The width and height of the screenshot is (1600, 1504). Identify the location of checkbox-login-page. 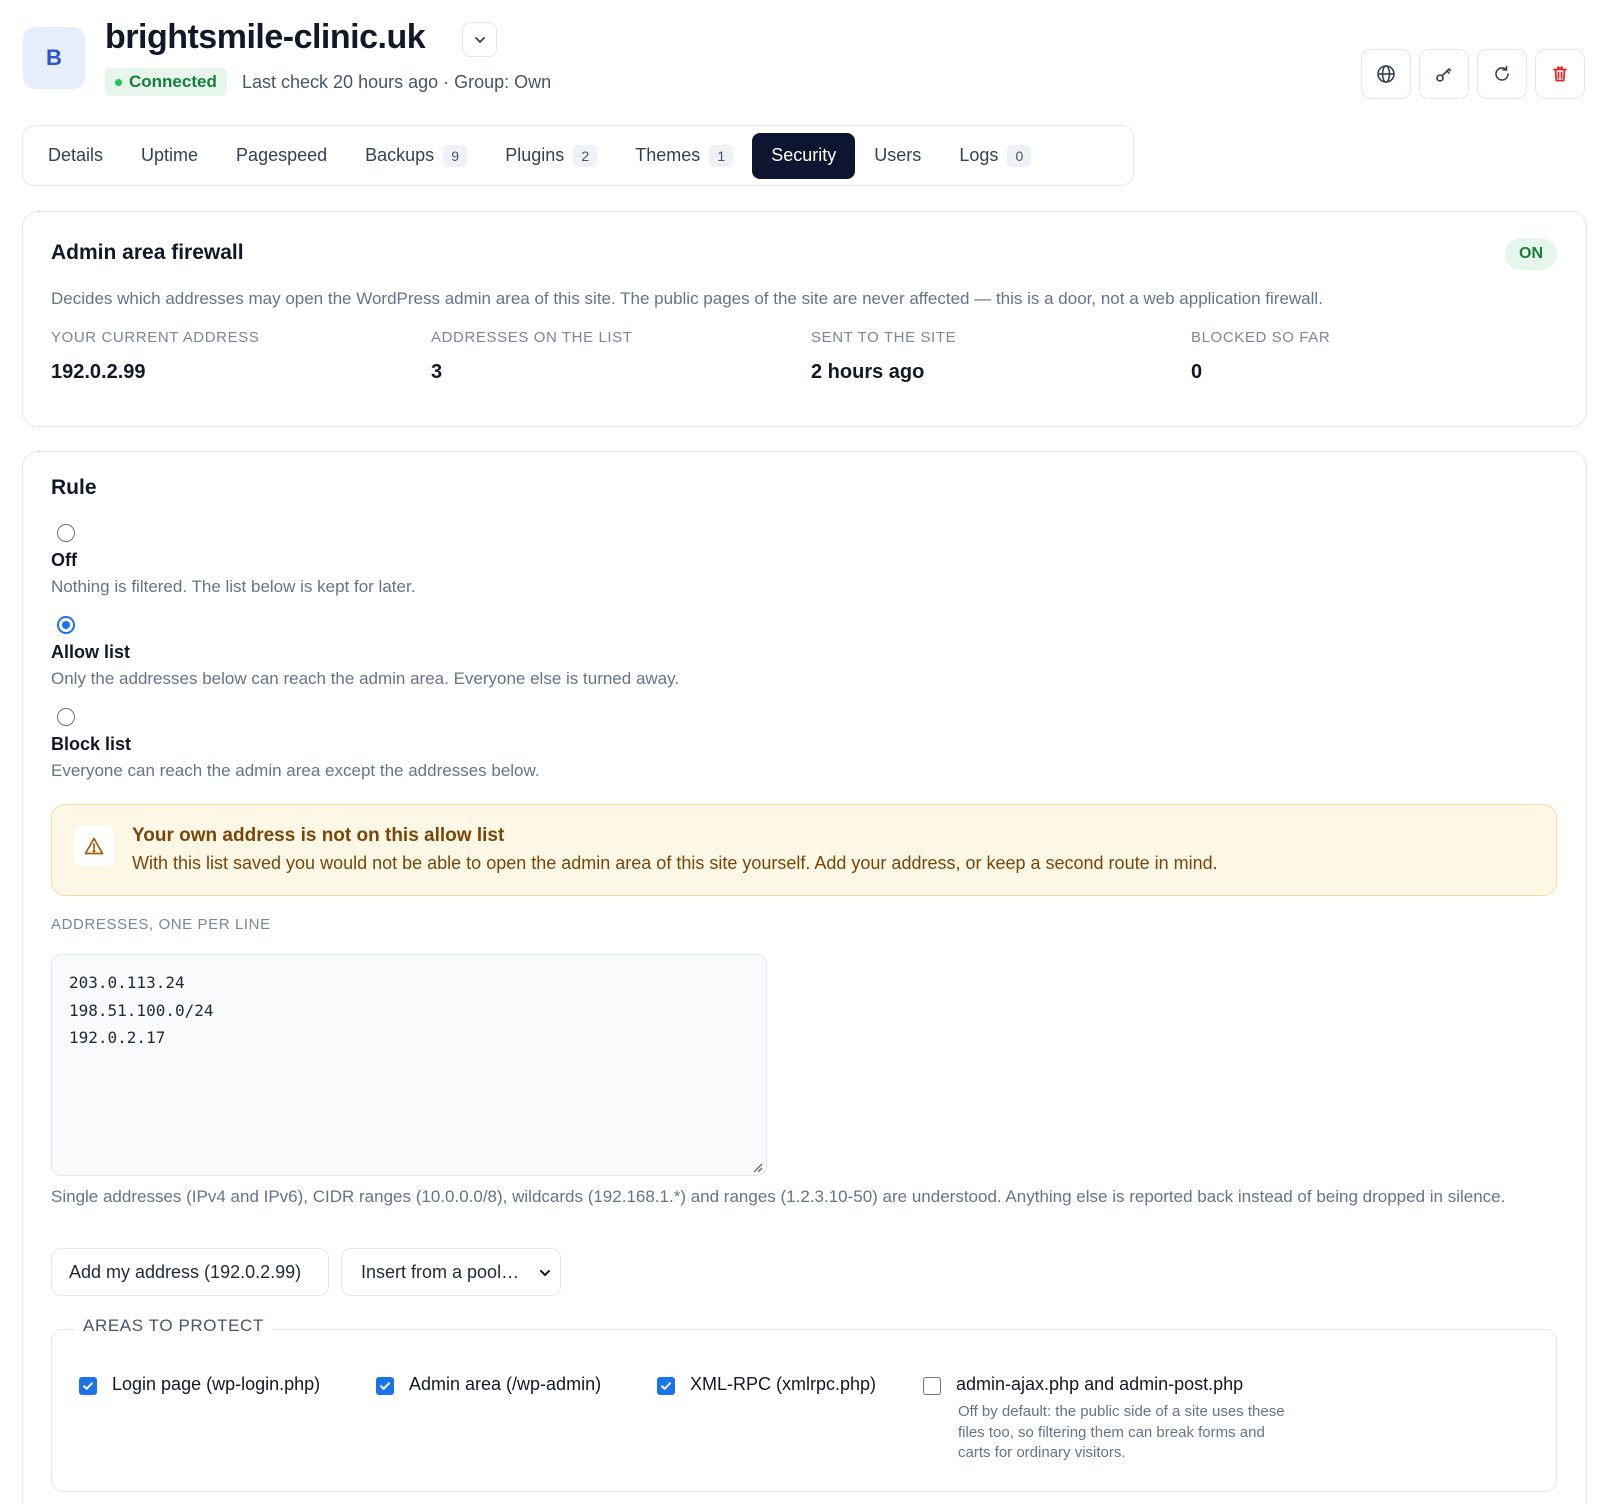
(88, 1386).